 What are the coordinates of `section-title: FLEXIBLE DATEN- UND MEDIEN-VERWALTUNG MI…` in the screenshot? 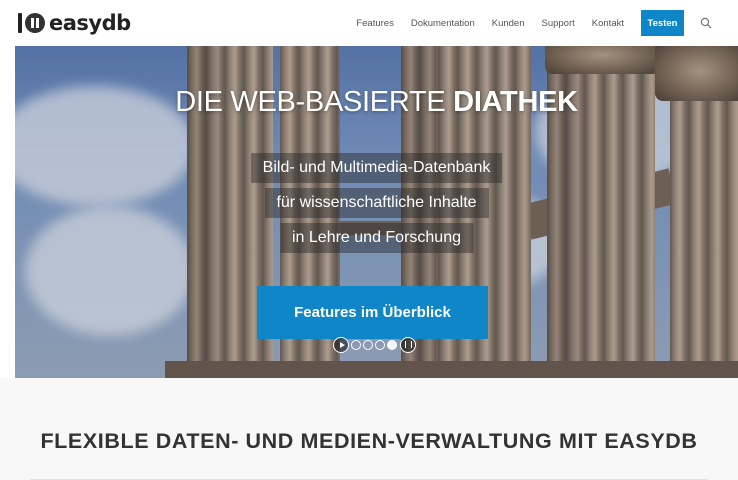 It's located at (369, 441).